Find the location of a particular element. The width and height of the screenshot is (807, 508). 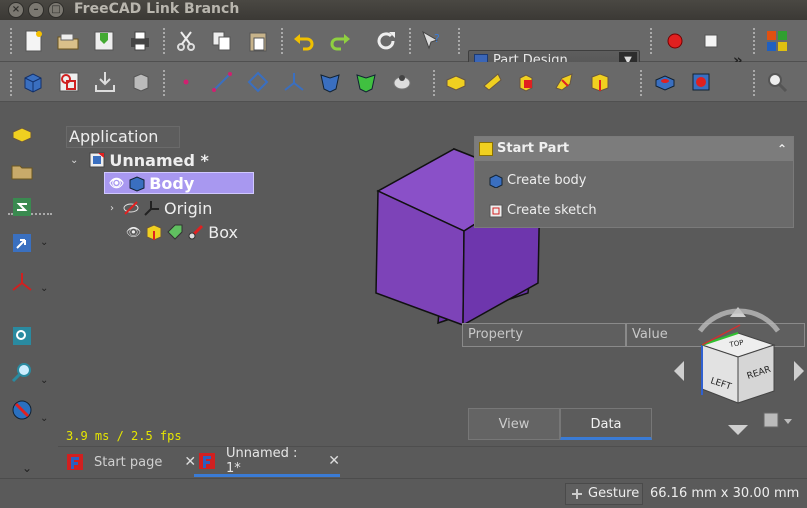

view-fit-selection-icon is located at coordinates (22, 336).